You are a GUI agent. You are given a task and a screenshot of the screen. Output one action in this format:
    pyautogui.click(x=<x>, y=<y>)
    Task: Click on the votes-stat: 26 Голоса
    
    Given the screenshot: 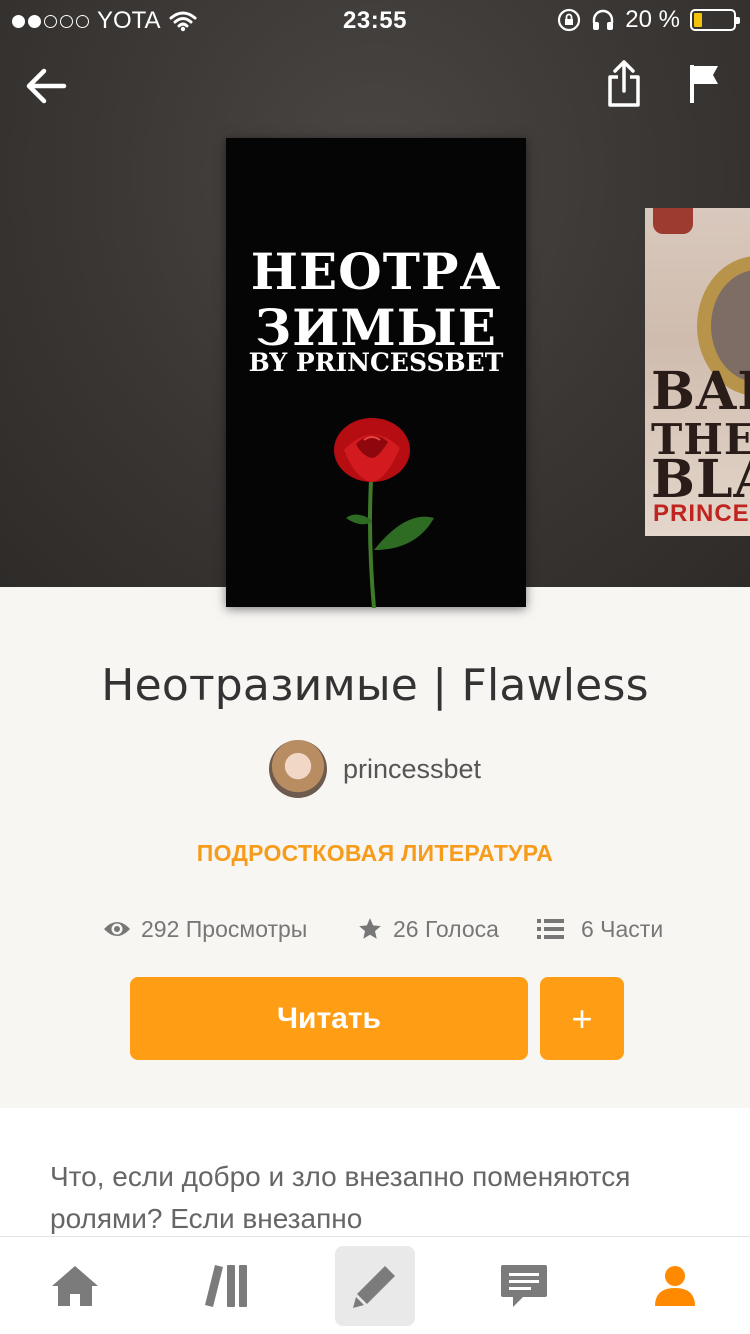 What is the action you would take?
    pyautogui.click(x=428, y=929)
    